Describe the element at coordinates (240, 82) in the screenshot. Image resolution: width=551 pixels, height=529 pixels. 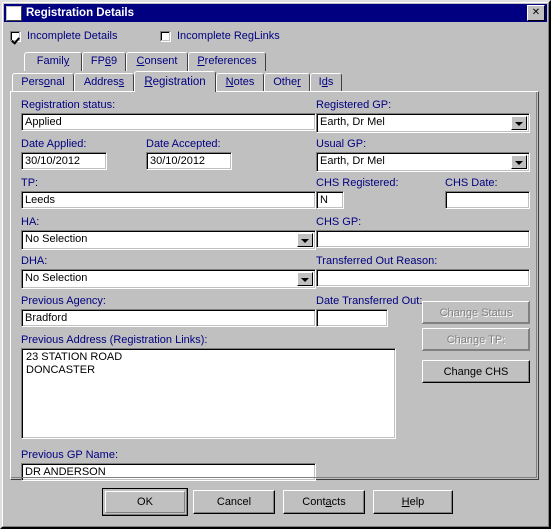
I see `tab-notes: Notes` at that location.